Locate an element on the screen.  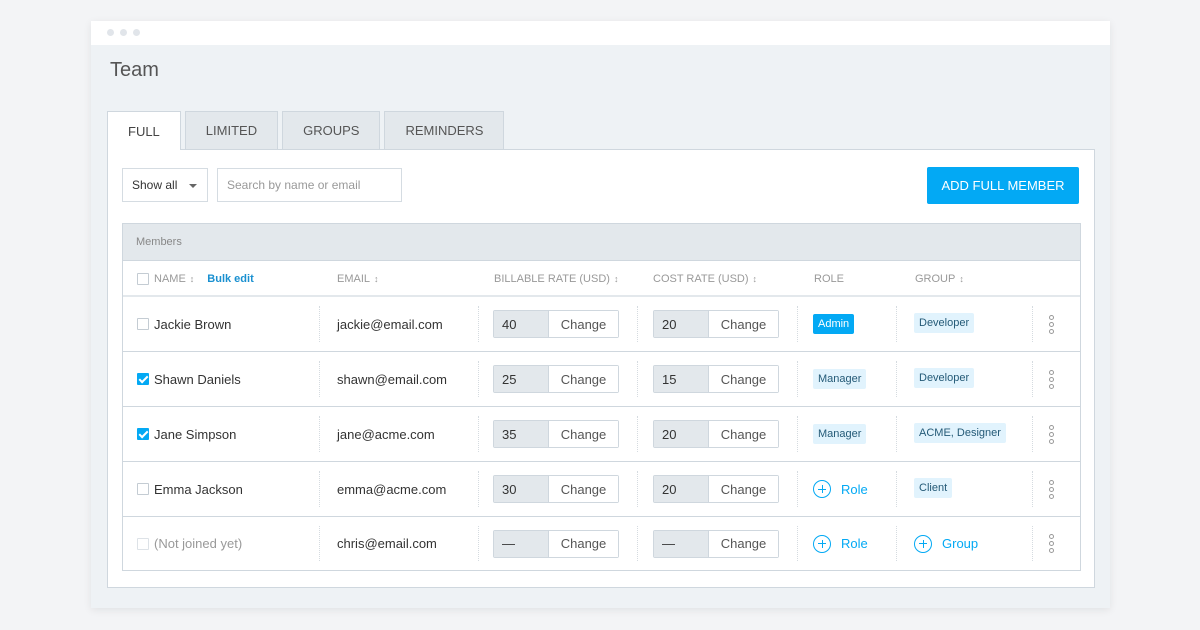
column-group-label: GROUP is located at coordinates (935, 279).